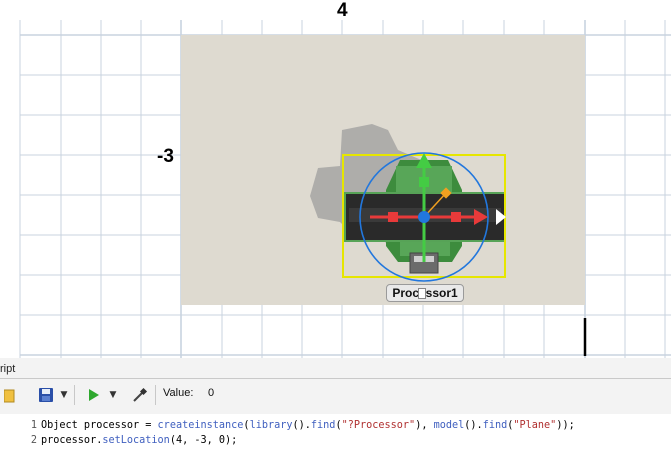  What do you see at coordinates (342, 10) in the screenshot?
I see `x-coordinate-label: 4` at bounding box center [342, 10].